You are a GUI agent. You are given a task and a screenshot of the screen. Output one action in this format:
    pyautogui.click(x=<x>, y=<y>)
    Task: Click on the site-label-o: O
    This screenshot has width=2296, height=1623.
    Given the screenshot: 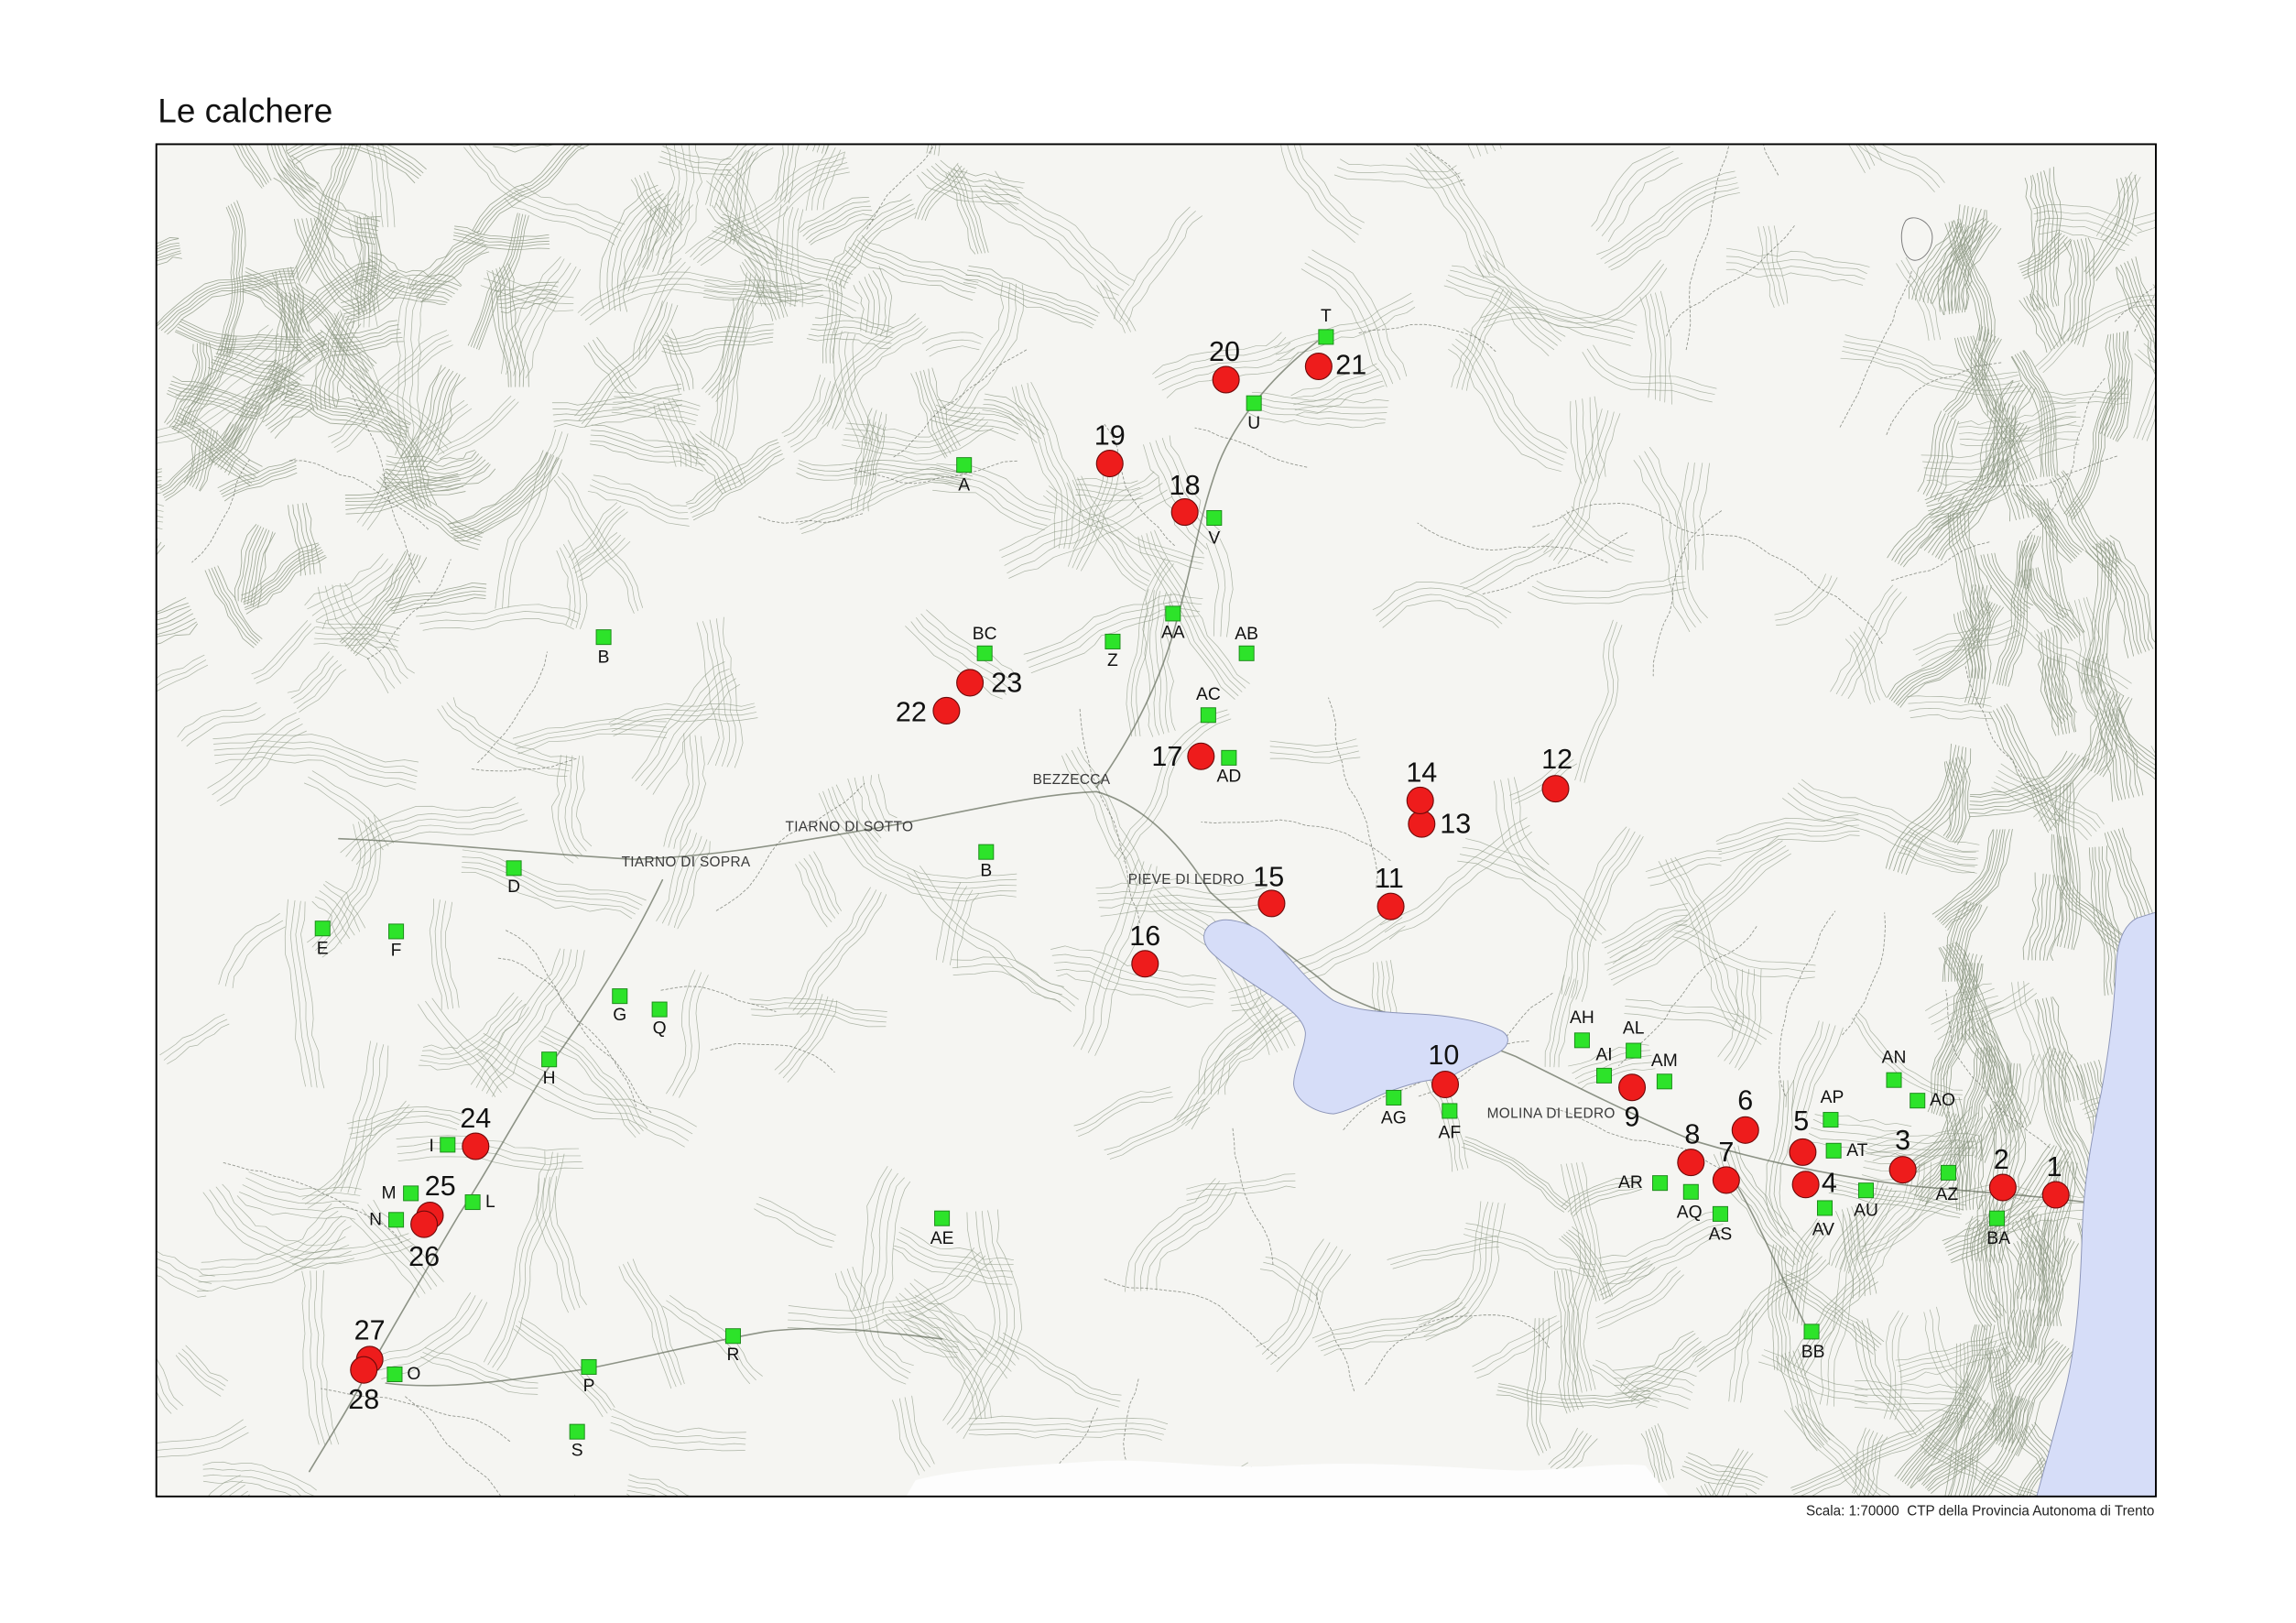 What is the action you would take?
    pyautogui.click(x=413, y=1374)
    